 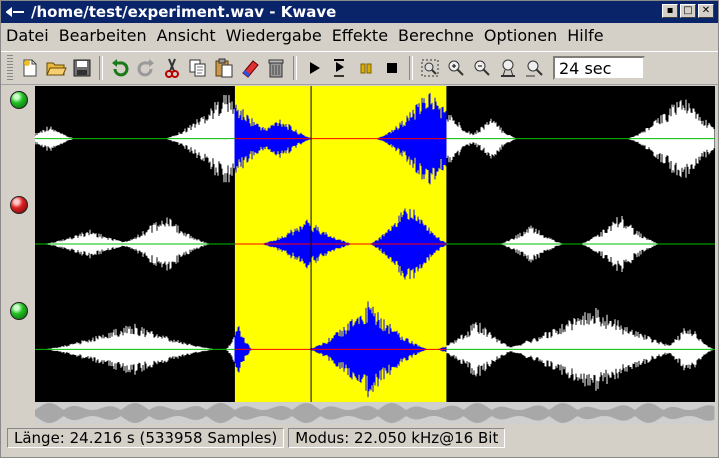 I want to click on window-title: /home/test/experiment.wav - Kwave, so click(x=184, y=12).